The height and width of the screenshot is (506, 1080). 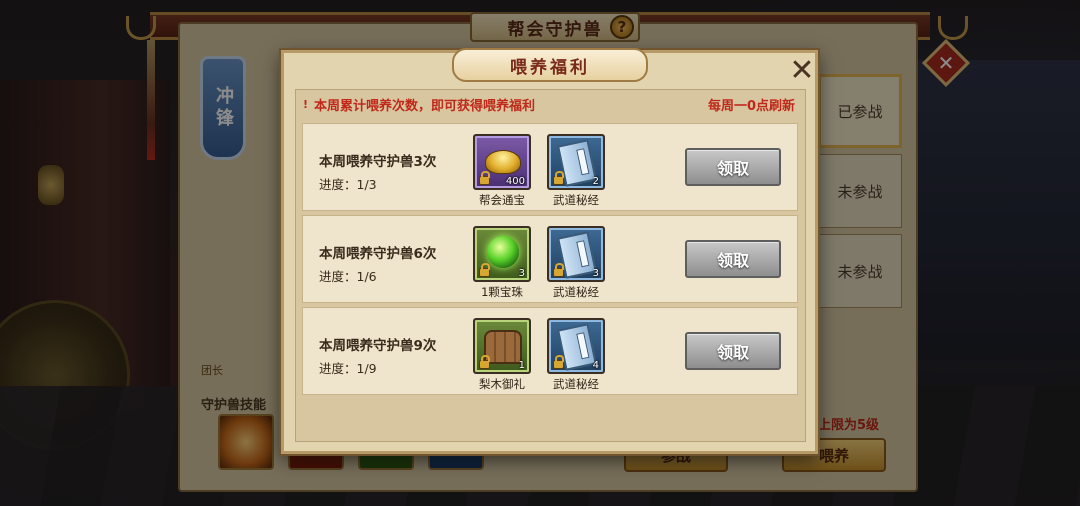 I want to click on wooden-chest-icon: 1, so click(x=502, y=346).